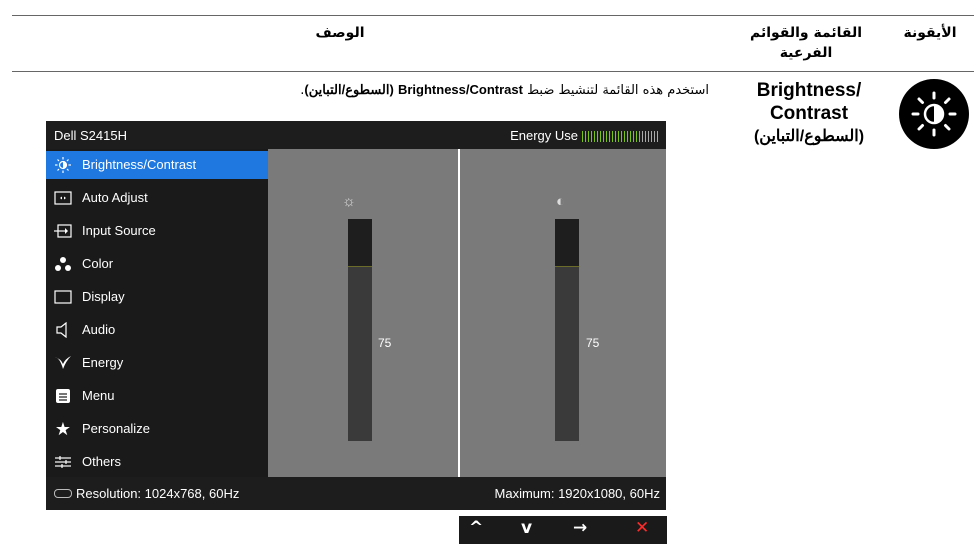 The width and height of the screenshot is (977, 544). Describe the element at coordinates (567, 243) in the screenshot. I see `contrast-slider-empty` at that location.